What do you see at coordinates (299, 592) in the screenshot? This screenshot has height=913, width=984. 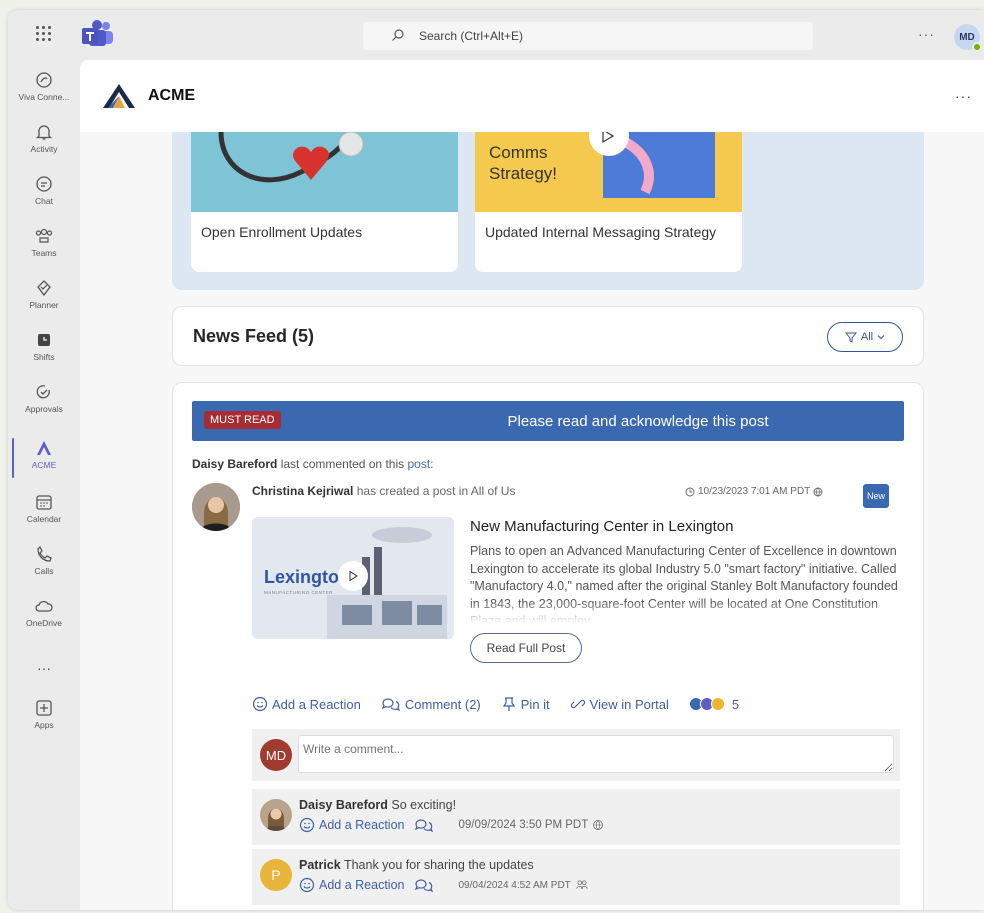 I see `thumb-subtext: MANUFACTURING CENTER` at bounding box center [299, 592].